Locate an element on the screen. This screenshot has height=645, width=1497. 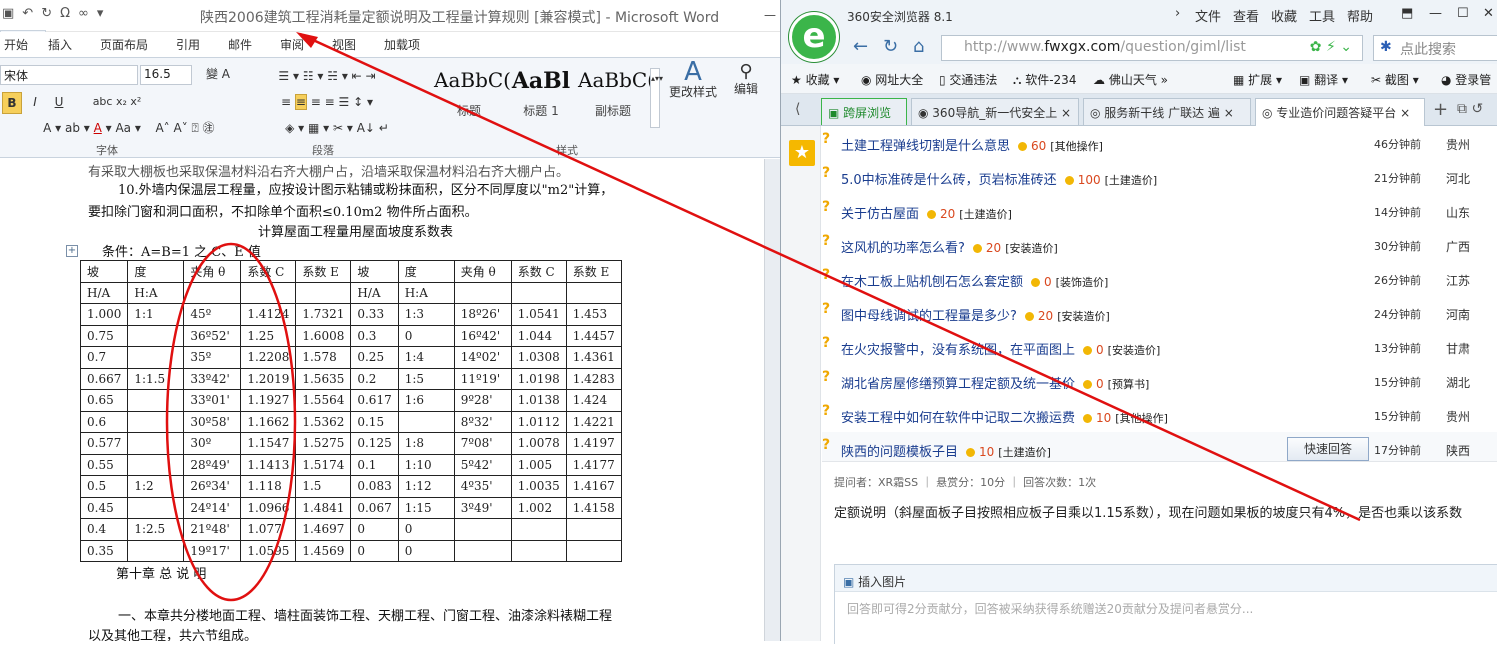
insert-image-button: ▣ 插入图片 is located at coordinates (874, 581).